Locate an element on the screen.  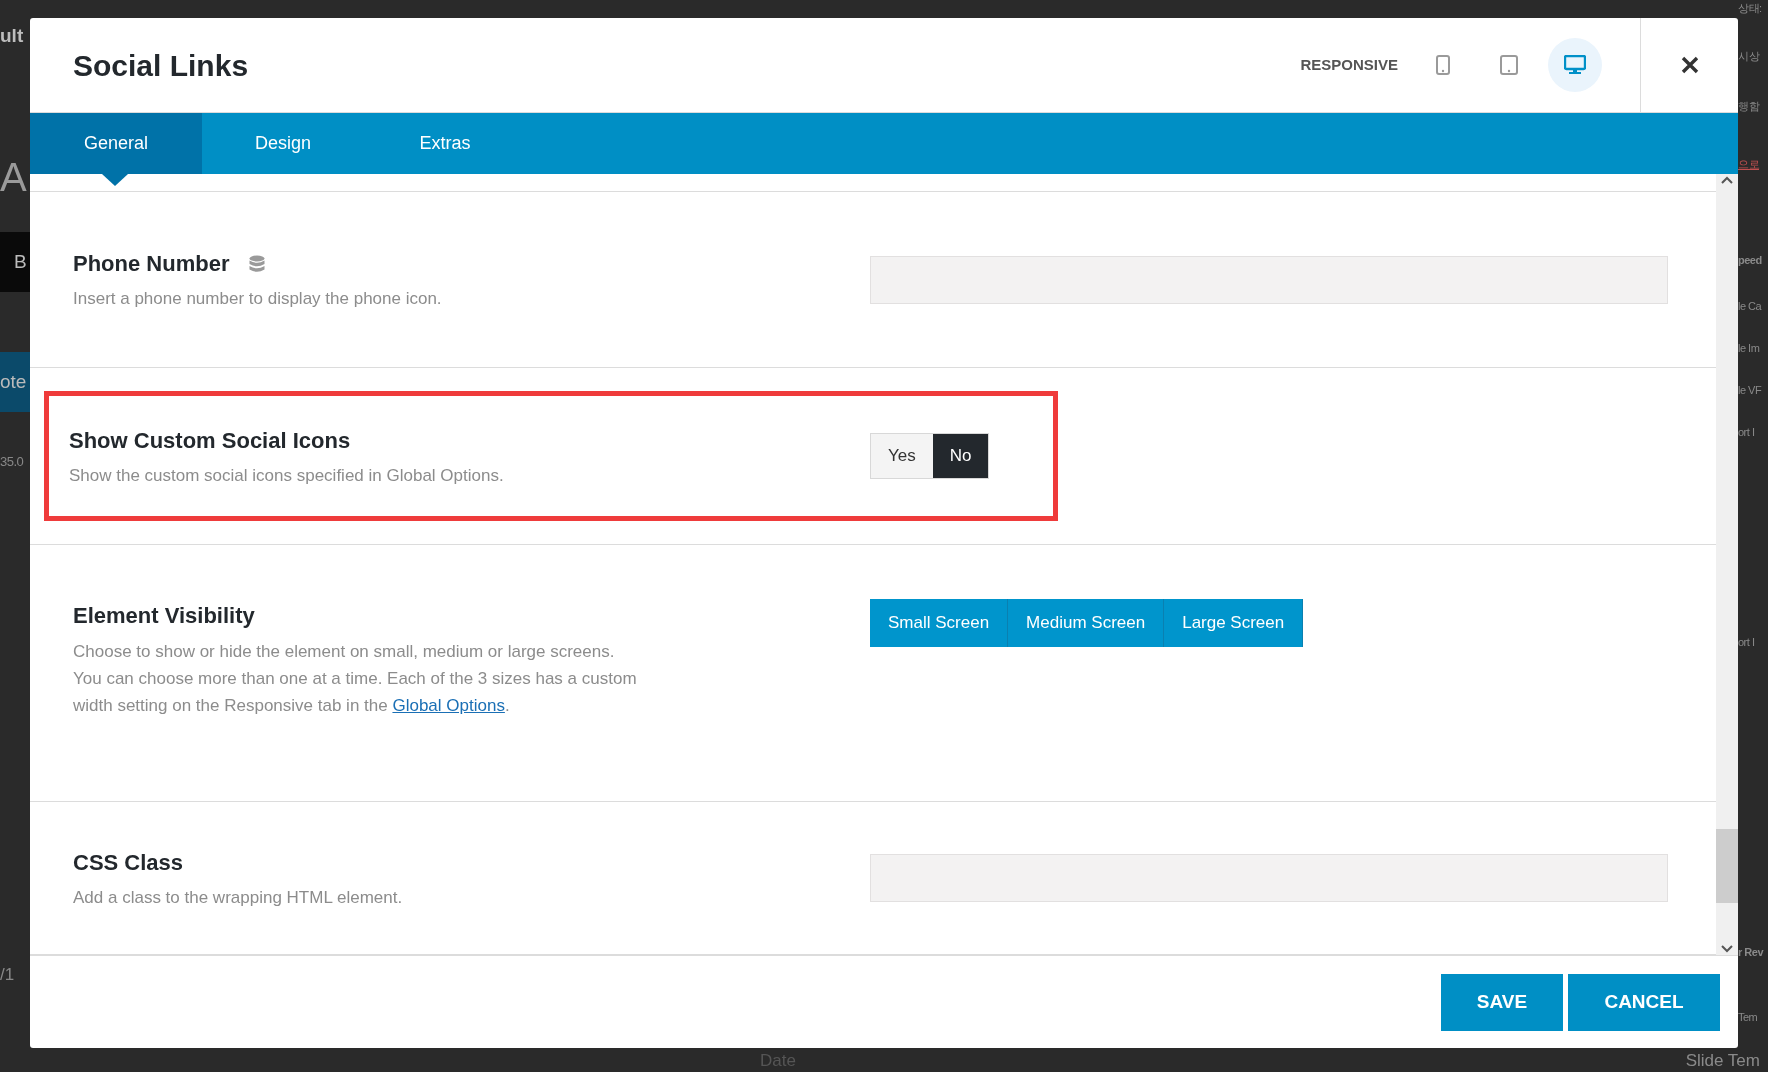
background-text: B is located at coordinates (15, 262).